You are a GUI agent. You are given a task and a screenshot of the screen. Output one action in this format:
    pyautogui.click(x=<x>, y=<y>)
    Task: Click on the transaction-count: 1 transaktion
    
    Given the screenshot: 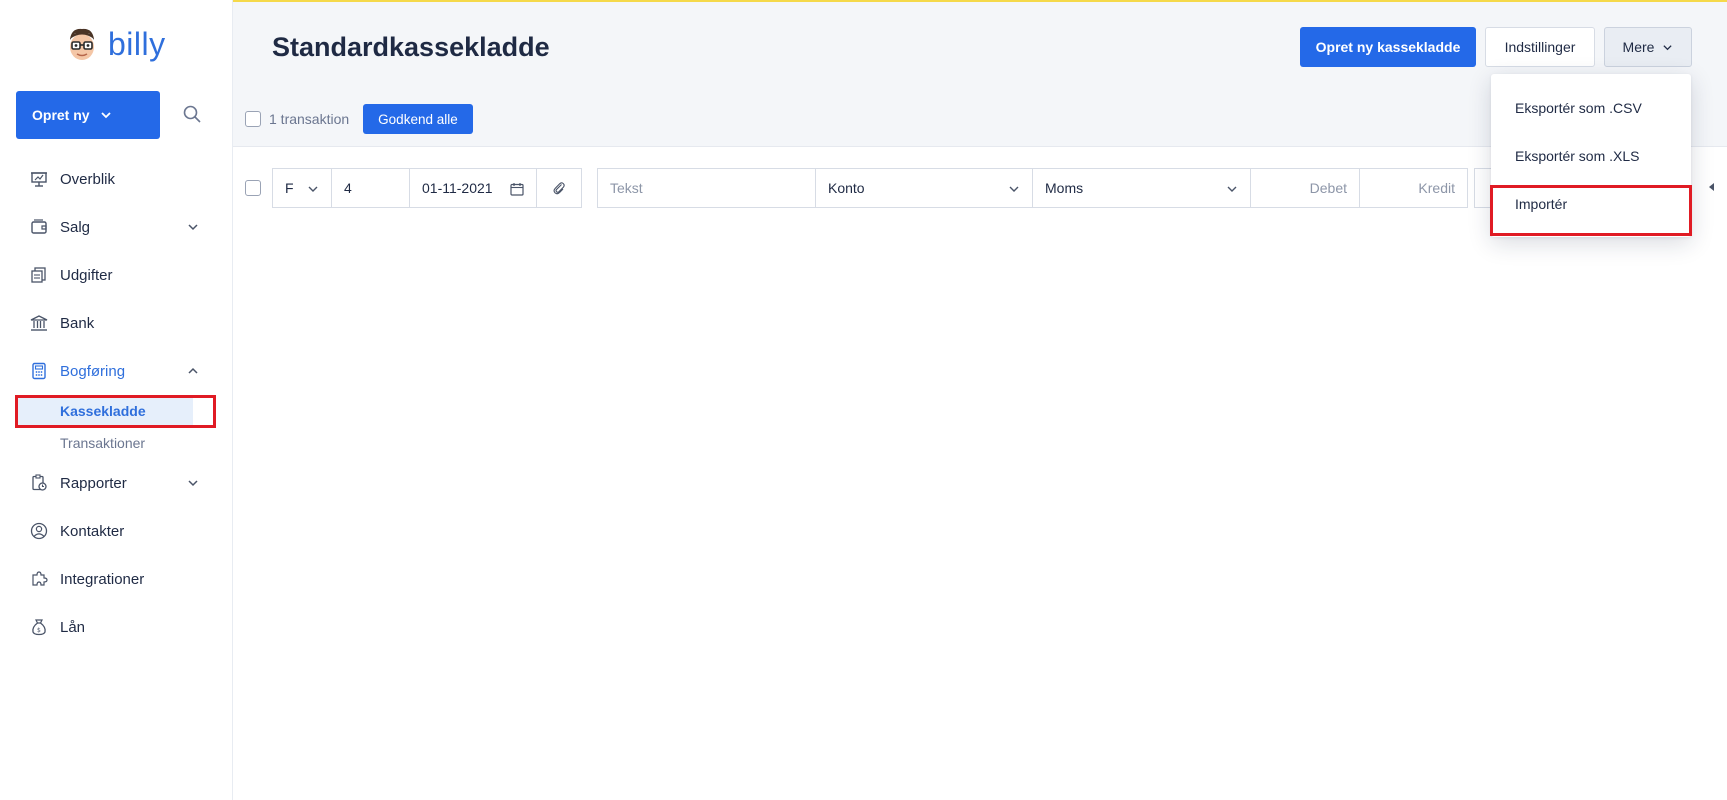 What is the action you would take?
    pyautogui.click(x=309, y=119)
    